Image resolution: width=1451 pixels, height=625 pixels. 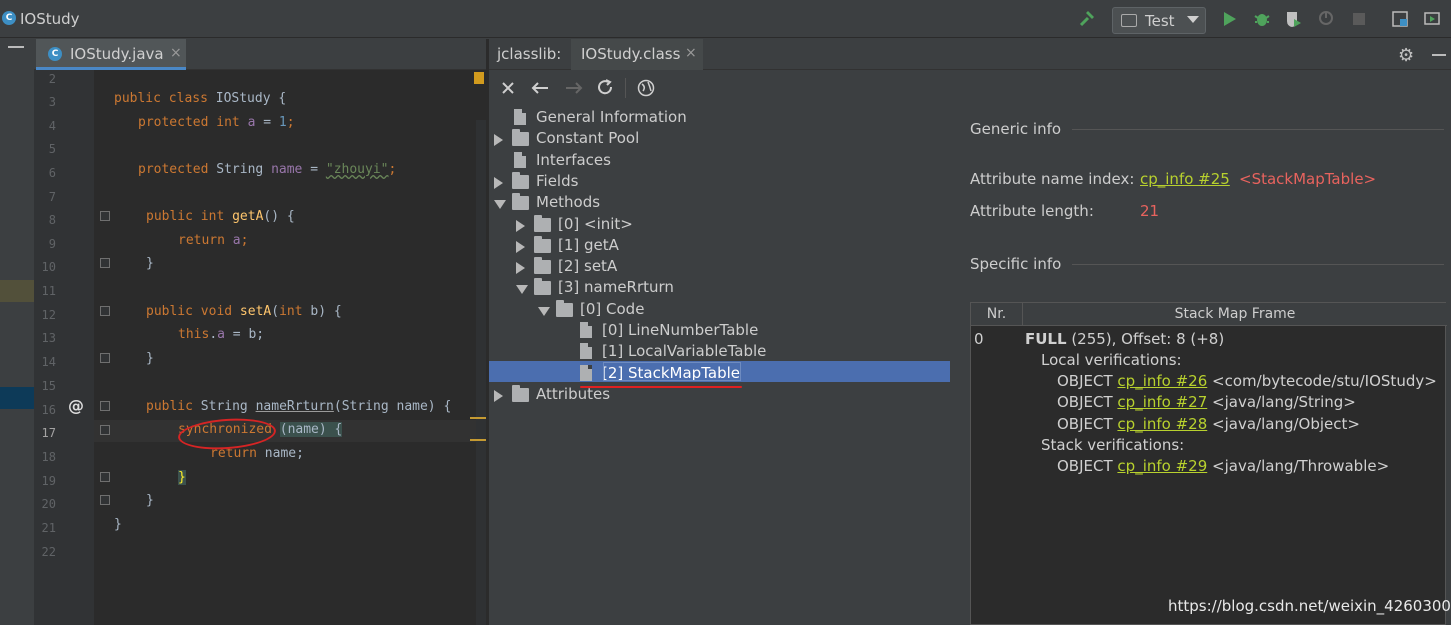 I want to click on tree-node: [2] setA, so click(x=666, y=267).